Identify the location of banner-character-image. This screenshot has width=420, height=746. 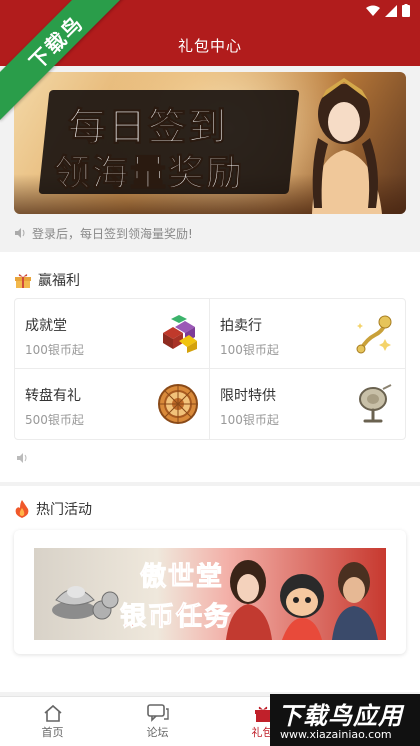
(347, 146).